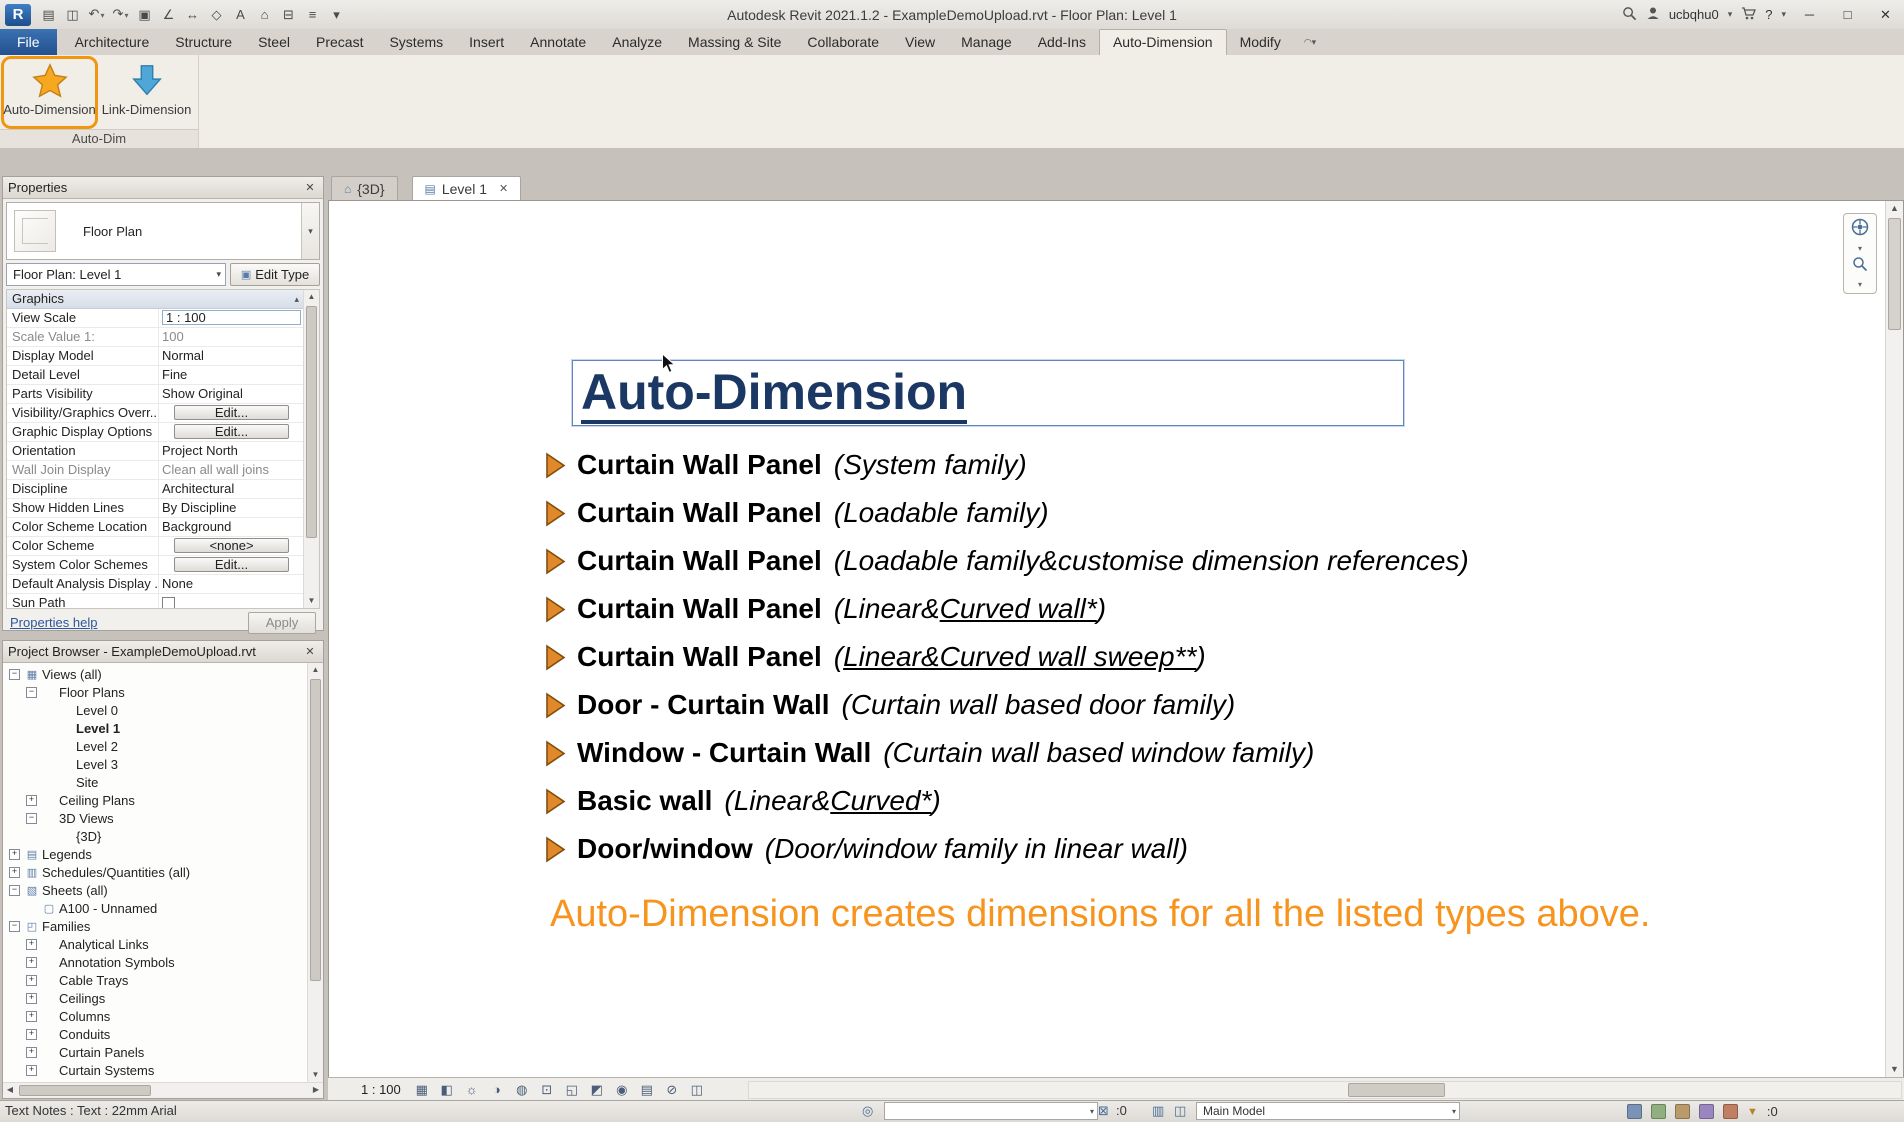 This screenshot has width=1904, height=1122. What do you see at coordinates (28, 42) in the screenshot?
I see `ribbon-tab: File` at bounding box center [28, 42].